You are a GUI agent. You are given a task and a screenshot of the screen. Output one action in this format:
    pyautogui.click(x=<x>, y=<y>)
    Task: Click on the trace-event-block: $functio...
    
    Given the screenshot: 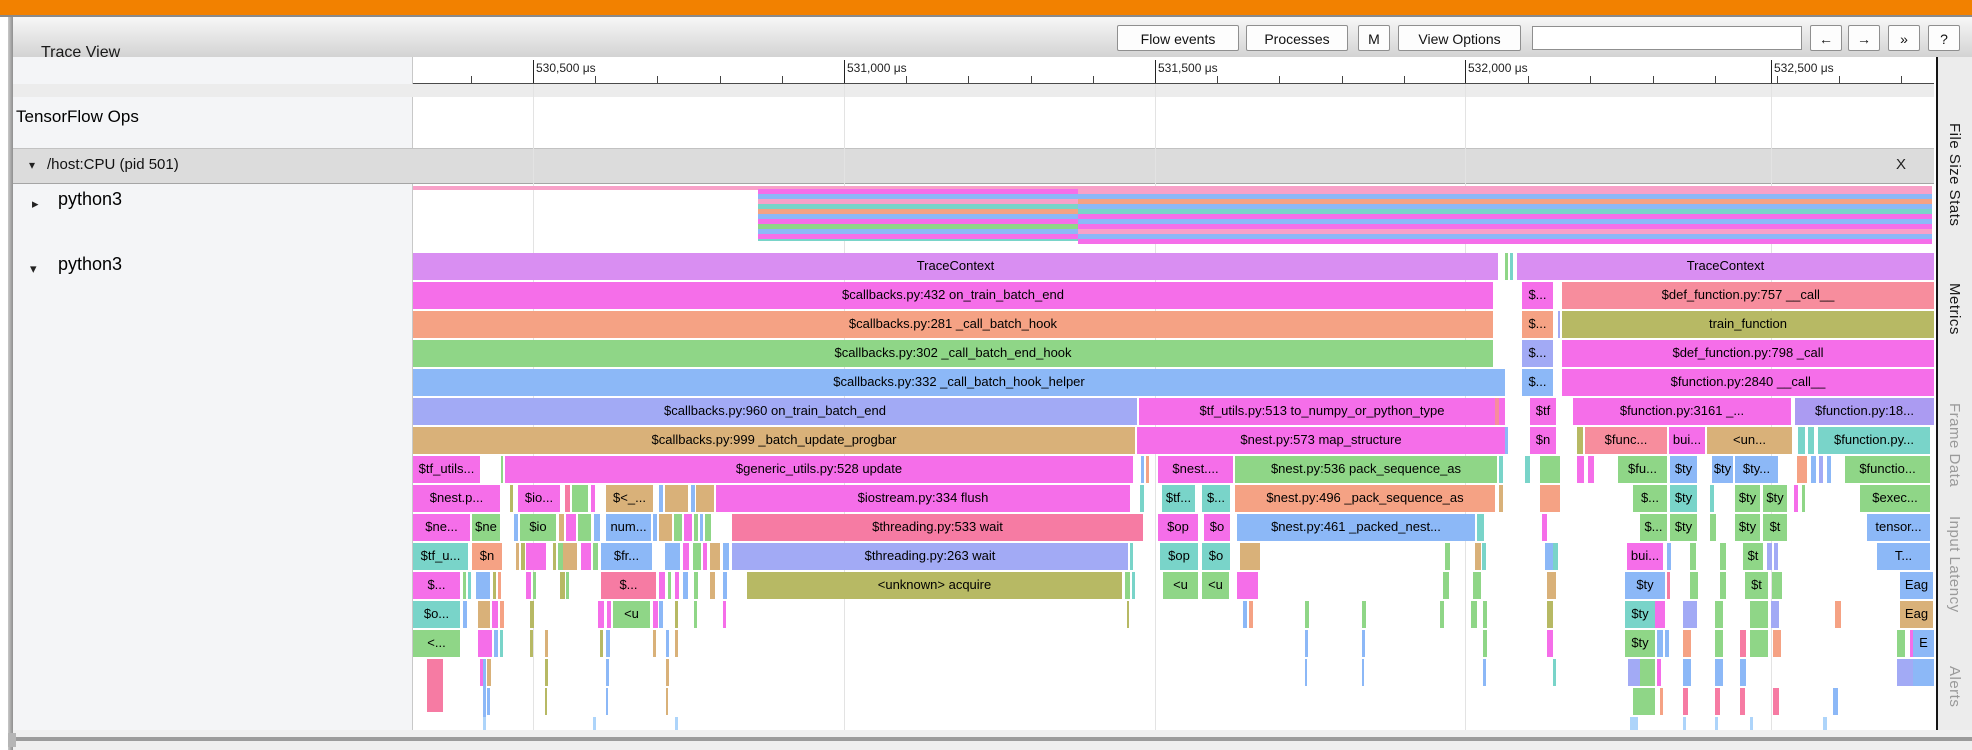 What is the action you would take?
    pyautogui.click(x=1887, y=469)
    